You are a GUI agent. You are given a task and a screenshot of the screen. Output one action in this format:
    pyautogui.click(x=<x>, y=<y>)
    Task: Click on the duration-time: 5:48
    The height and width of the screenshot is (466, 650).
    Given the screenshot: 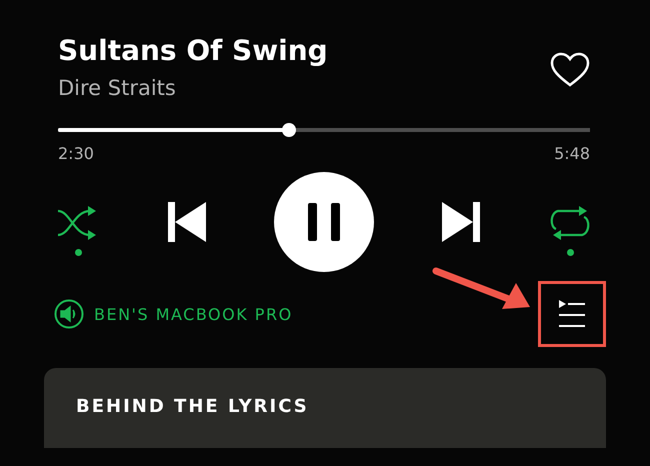 What is the action you would take?
    pyautogui.click(x=572, y=153)
    